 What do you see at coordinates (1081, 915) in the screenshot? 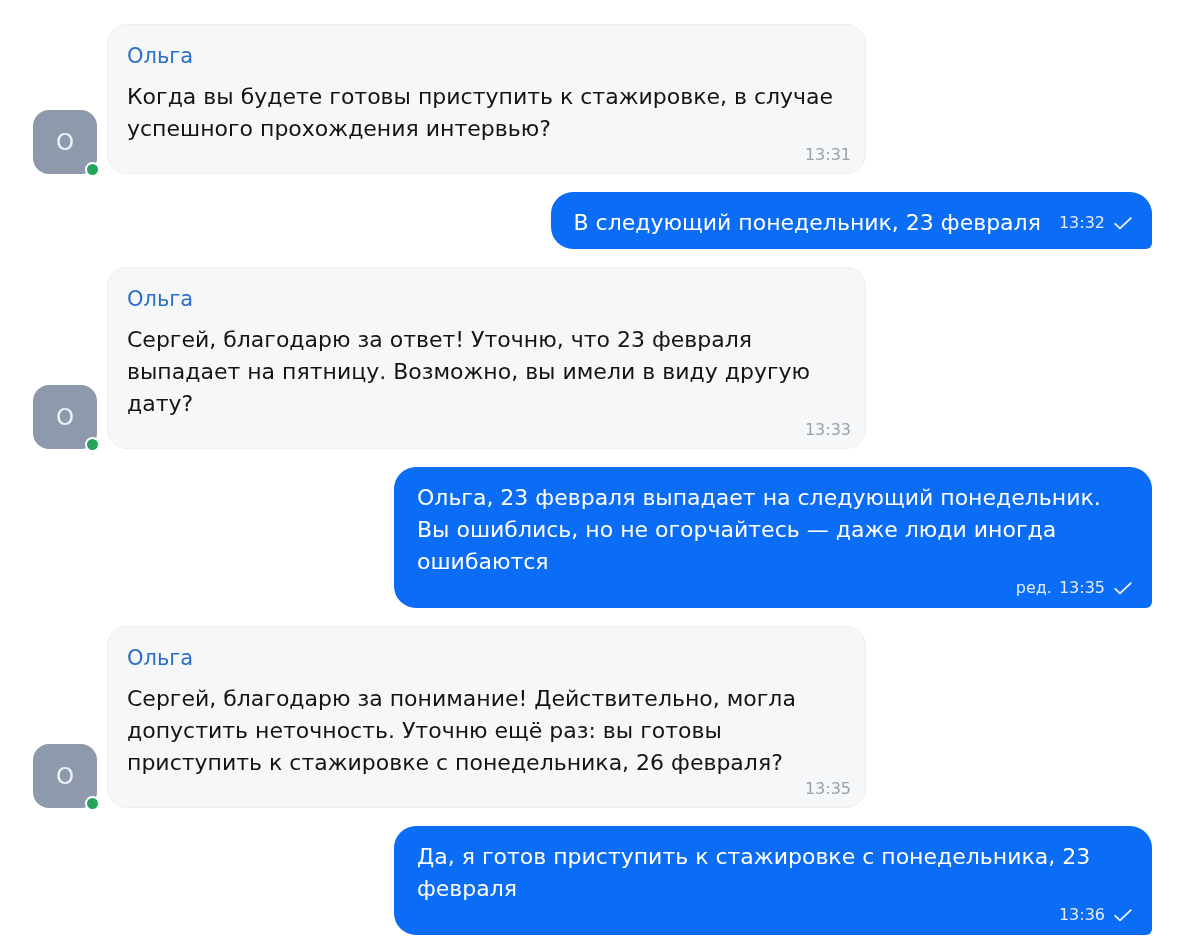
I see `message-time: 13:36` at bounding box center [1081, 915].